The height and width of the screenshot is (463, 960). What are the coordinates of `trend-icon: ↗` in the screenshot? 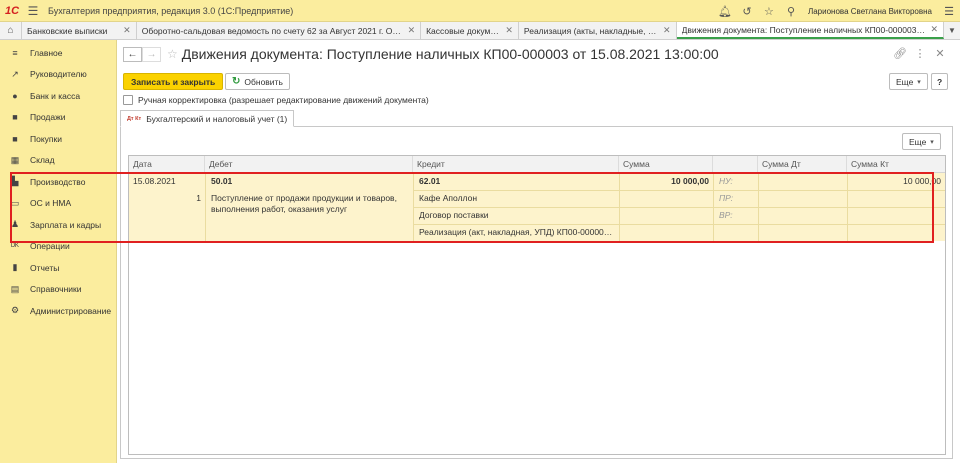 It's located at (15, 73).